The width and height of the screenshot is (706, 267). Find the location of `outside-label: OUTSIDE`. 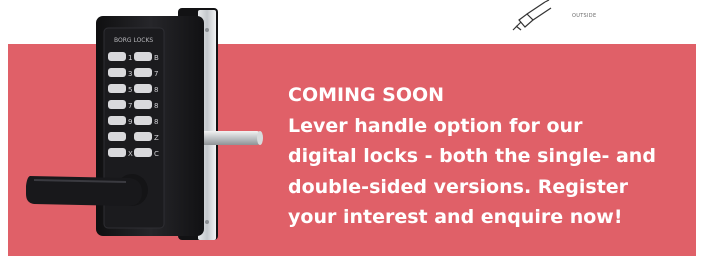

outside-label: OUTSIDE is located at coordinates (584, 16).